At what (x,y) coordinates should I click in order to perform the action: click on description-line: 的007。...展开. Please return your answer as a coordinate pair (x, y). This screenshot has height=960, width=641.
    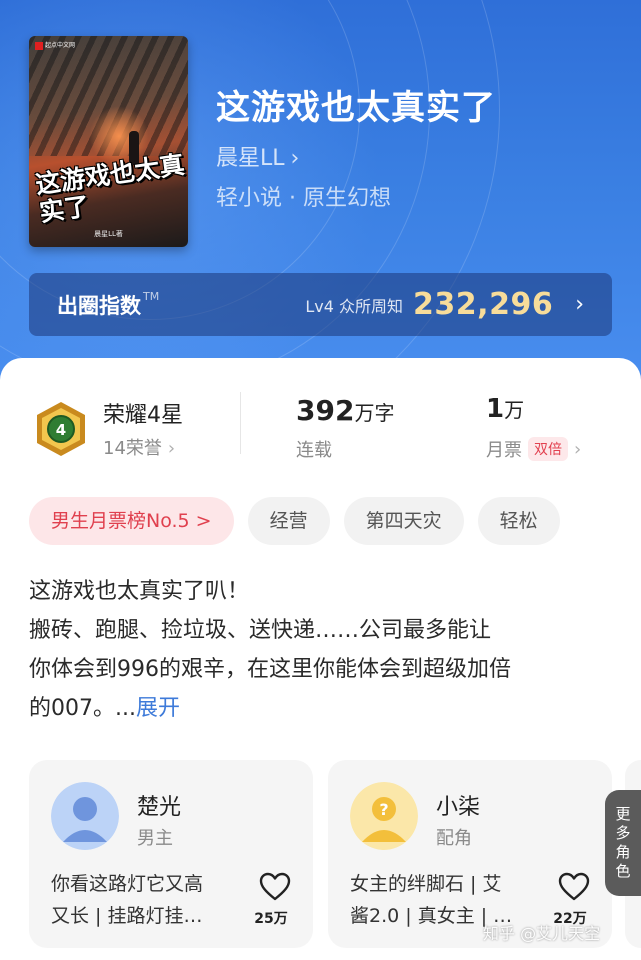
    Looking at the image, I should click on (324, 708).